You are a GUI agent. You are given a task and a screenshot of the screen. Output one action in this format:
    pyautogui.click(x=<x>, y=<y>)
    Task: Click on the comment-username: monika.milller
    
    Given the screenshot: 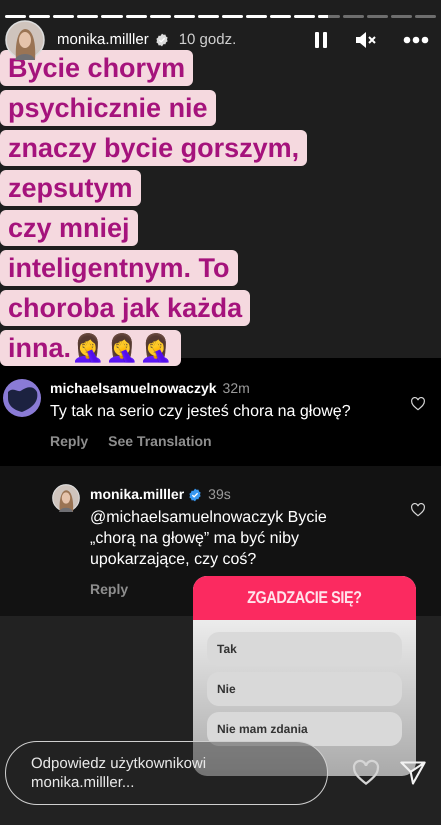 What is the action you would take?
    pyautogui.click(x=137, y=494)
    